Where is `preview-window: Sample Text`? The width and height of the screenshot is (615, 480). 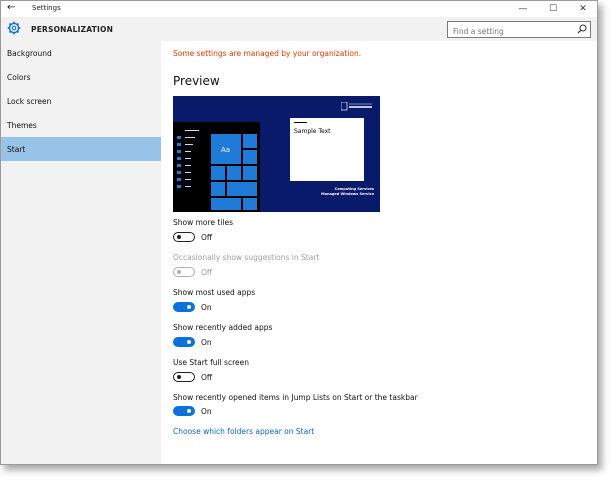 preview-window: Sample Text is located at coordinates (327, 149).